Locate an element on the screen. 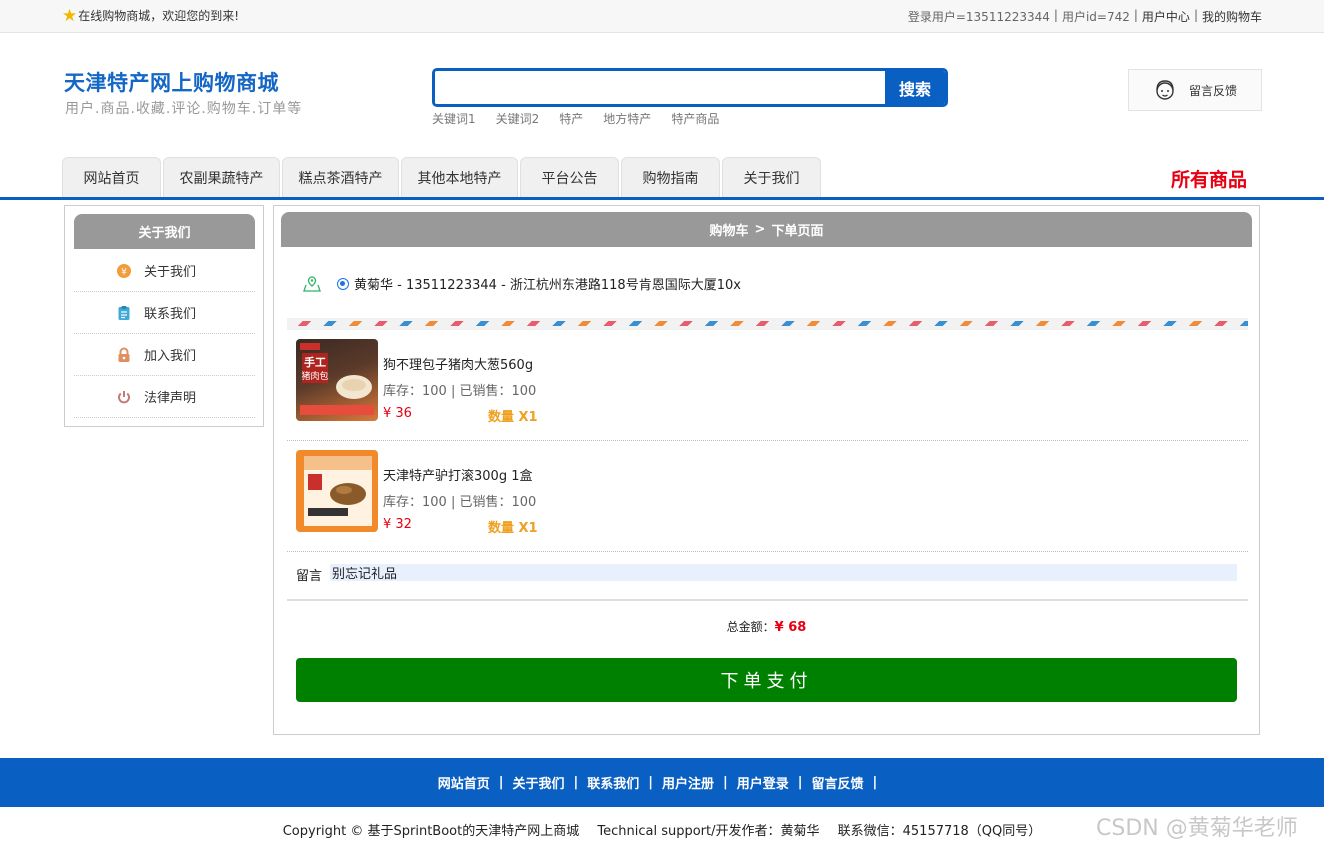  product-price: ¥ 32 is located at coordinates (397, 524).